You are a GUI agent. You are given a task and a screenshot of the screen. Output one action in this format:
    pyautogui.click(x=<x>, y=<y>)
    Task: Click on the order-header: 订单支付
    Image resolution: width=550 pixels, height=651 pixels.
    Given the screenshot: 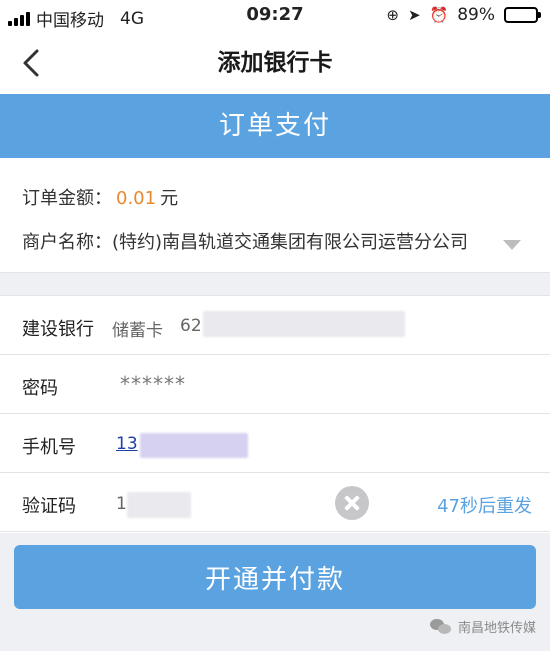 What is the action you would take?
    pyautogui.click(x=275, y=126)
    